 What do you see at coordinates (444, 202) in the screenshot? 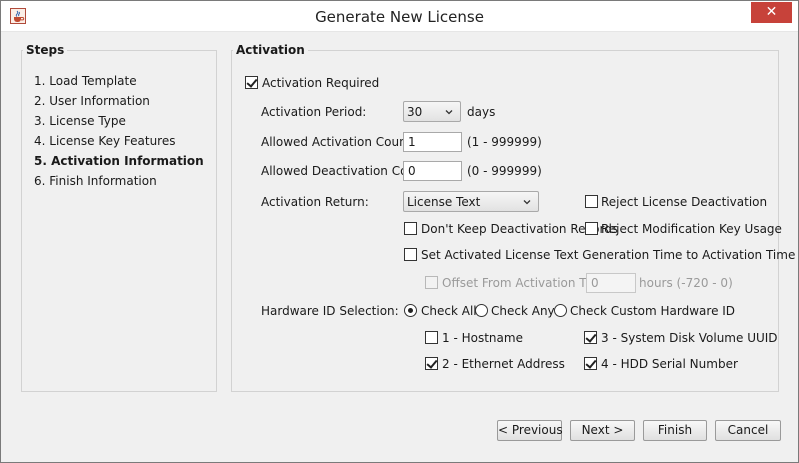
I see `activation-return-value: License Text` at bounding box center [444, 202].